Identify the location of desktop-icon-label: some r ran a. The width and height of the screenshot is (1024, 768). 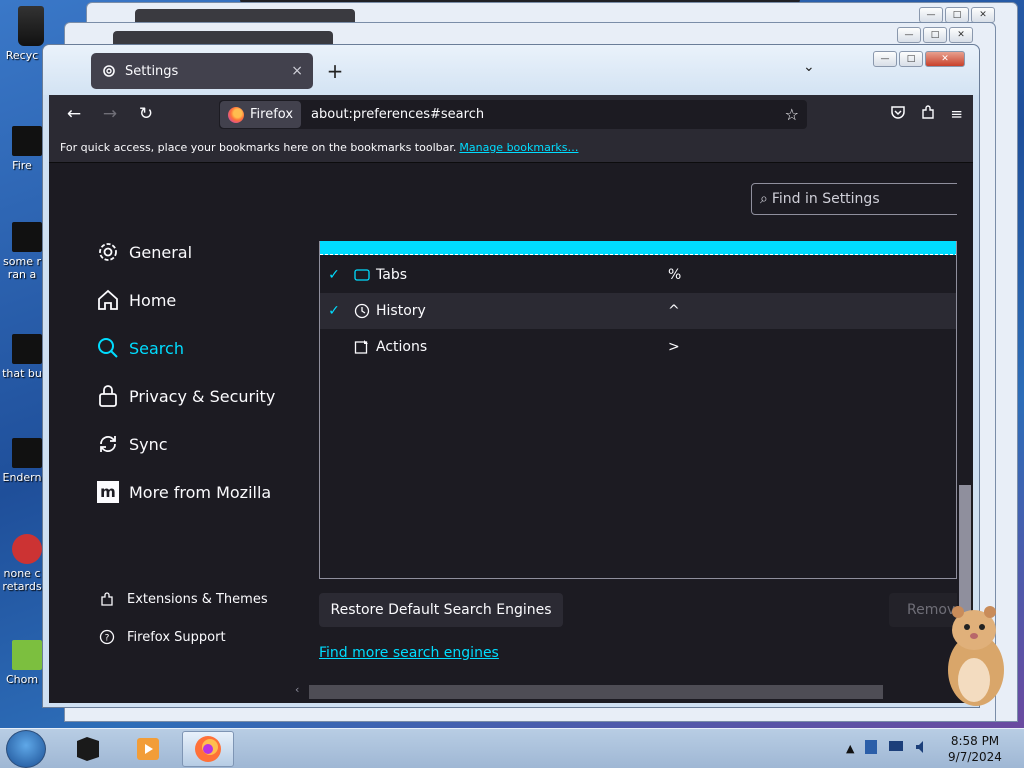
(22, 268).